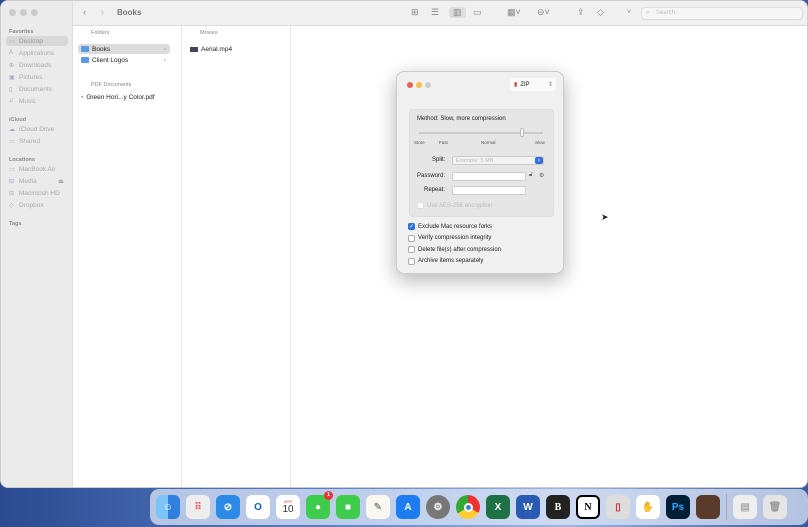 The height and width of the screenshot is (527, 808). I want to click on trash-icon: 🗑︎, so click(775, 507).